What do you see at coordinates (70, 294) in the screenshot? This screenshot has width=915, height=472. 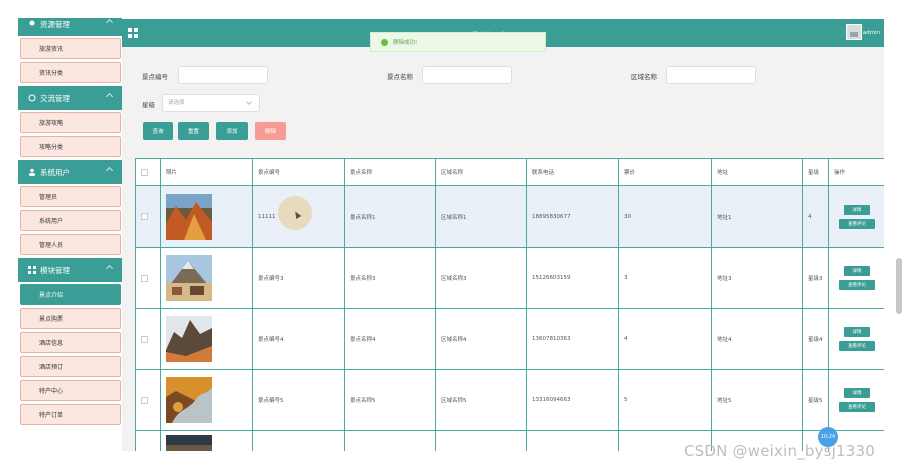 I see `sidebar-item-scenic-intro: 景点介绍` at bounding box center [70, 294].